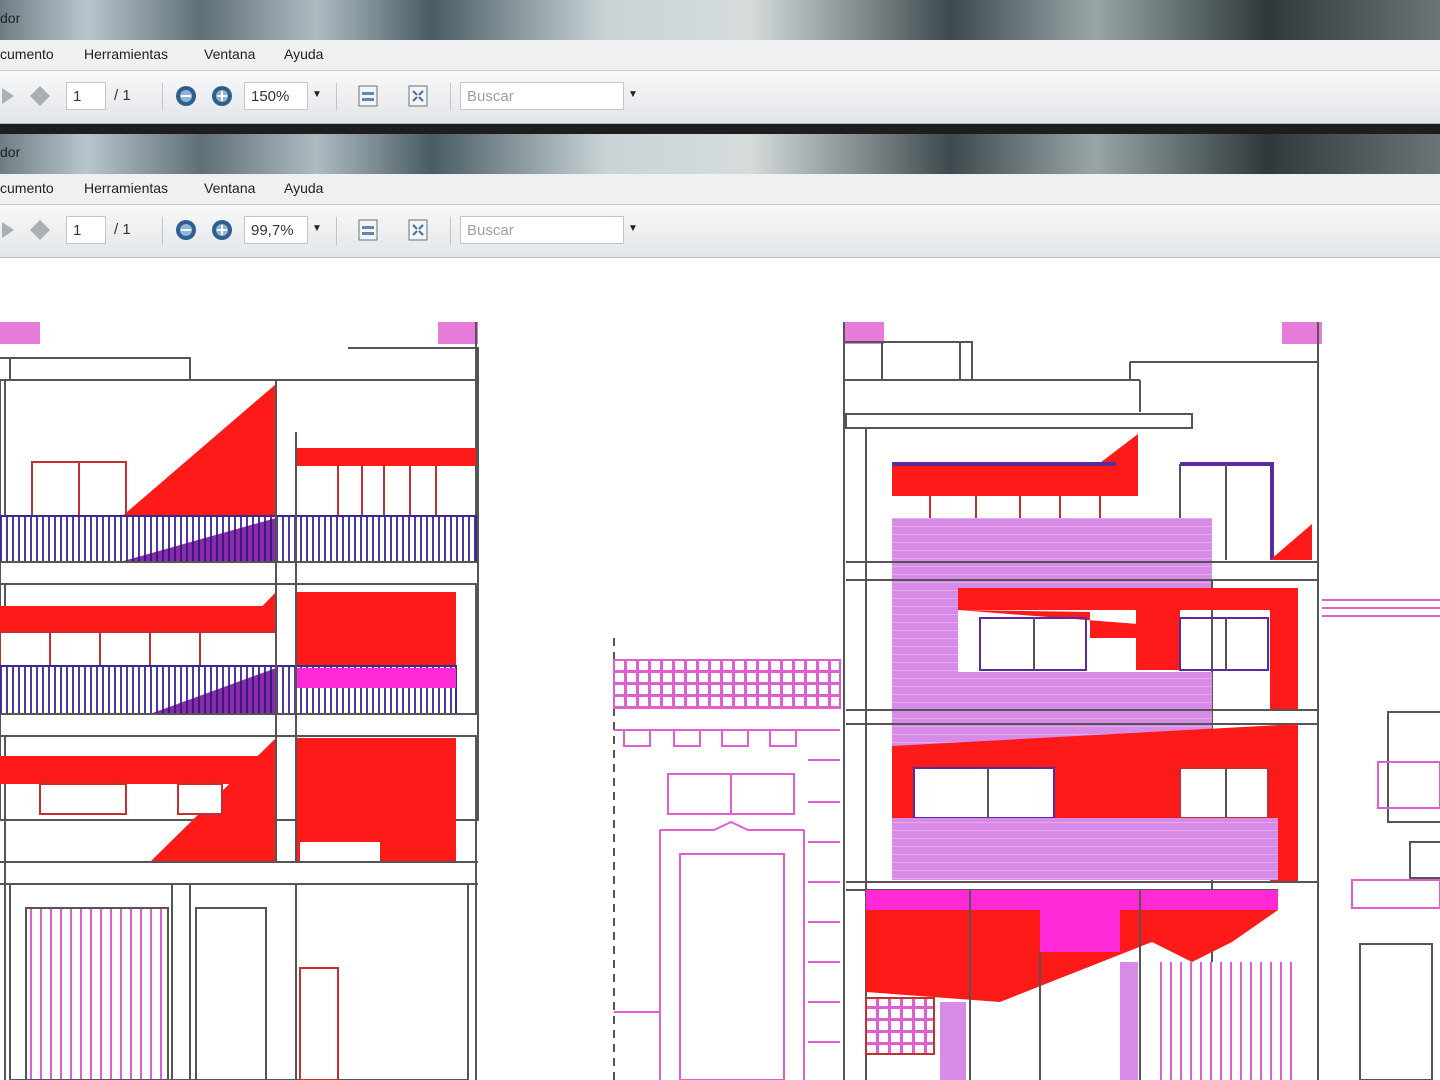  What do you see at coordinates (276, 96) in the screenshot?
I see `zoom-level-input: 150%` at bounding box center [276, 96].